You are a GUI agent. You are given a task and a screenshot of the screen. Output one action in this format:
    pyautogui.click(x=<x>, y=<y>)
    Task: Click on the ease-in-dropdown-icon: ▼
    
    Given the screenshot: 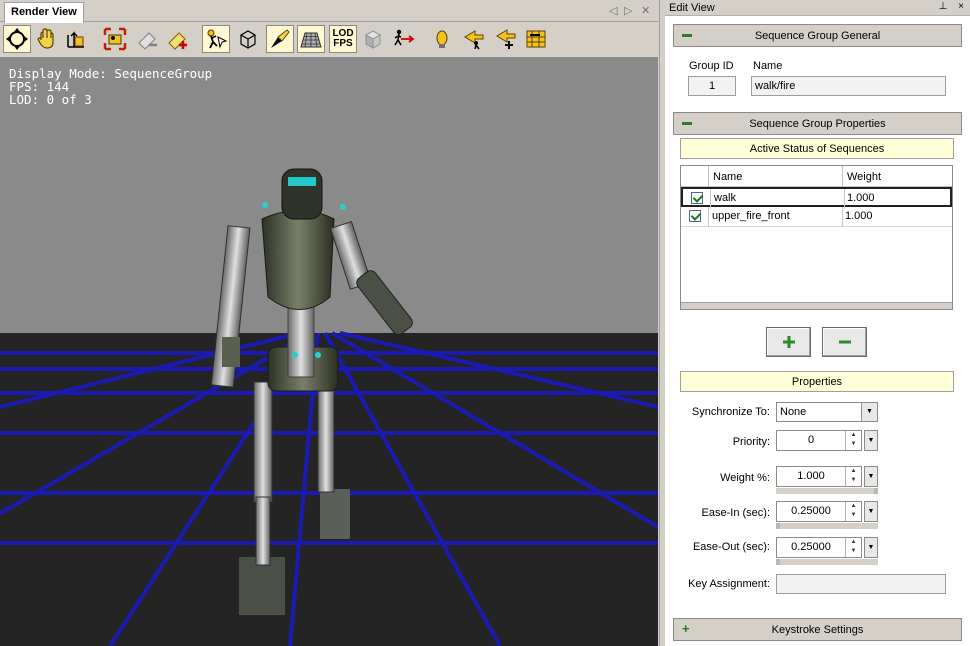 What is the action you would take?
    pyautogui.click(x=871, y=511)
    